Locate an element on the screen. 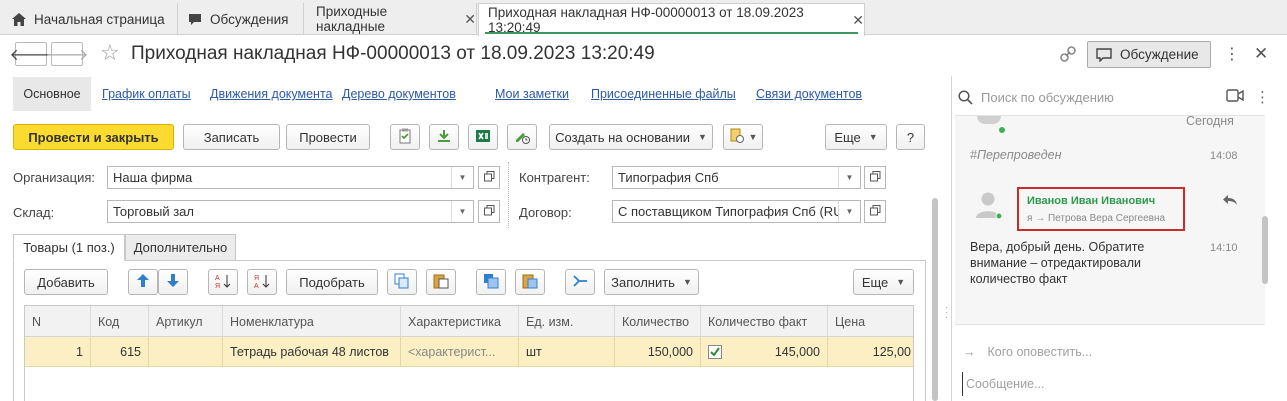  checklist-icon is located at coordinates (405, 137).